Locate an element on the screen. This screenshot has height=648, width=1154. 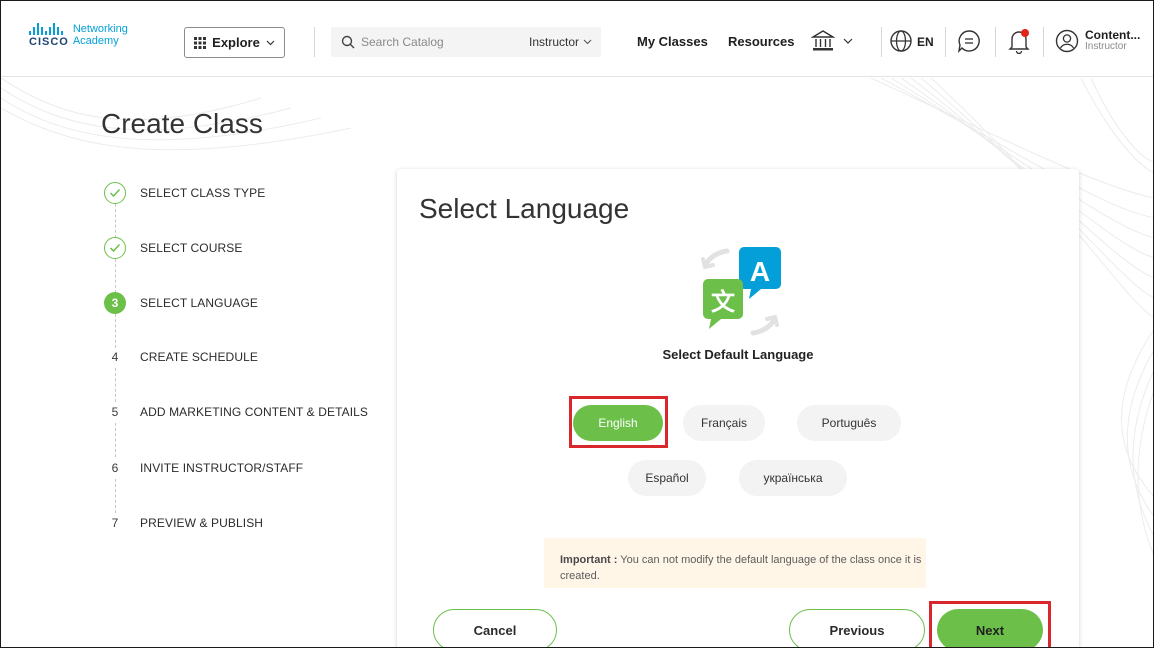
messages-button is located at coordinates (969, 41).